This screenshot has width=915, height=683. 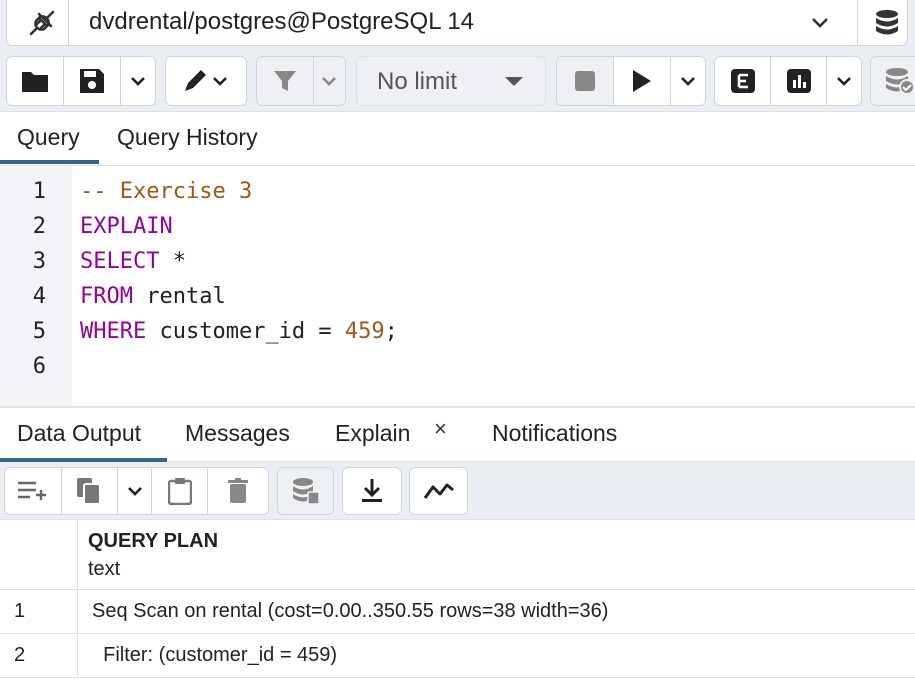 What do you see at coordinates (179, 296) in the screenshot?
I see `code-token: rental` at bounding box center [179, 296].